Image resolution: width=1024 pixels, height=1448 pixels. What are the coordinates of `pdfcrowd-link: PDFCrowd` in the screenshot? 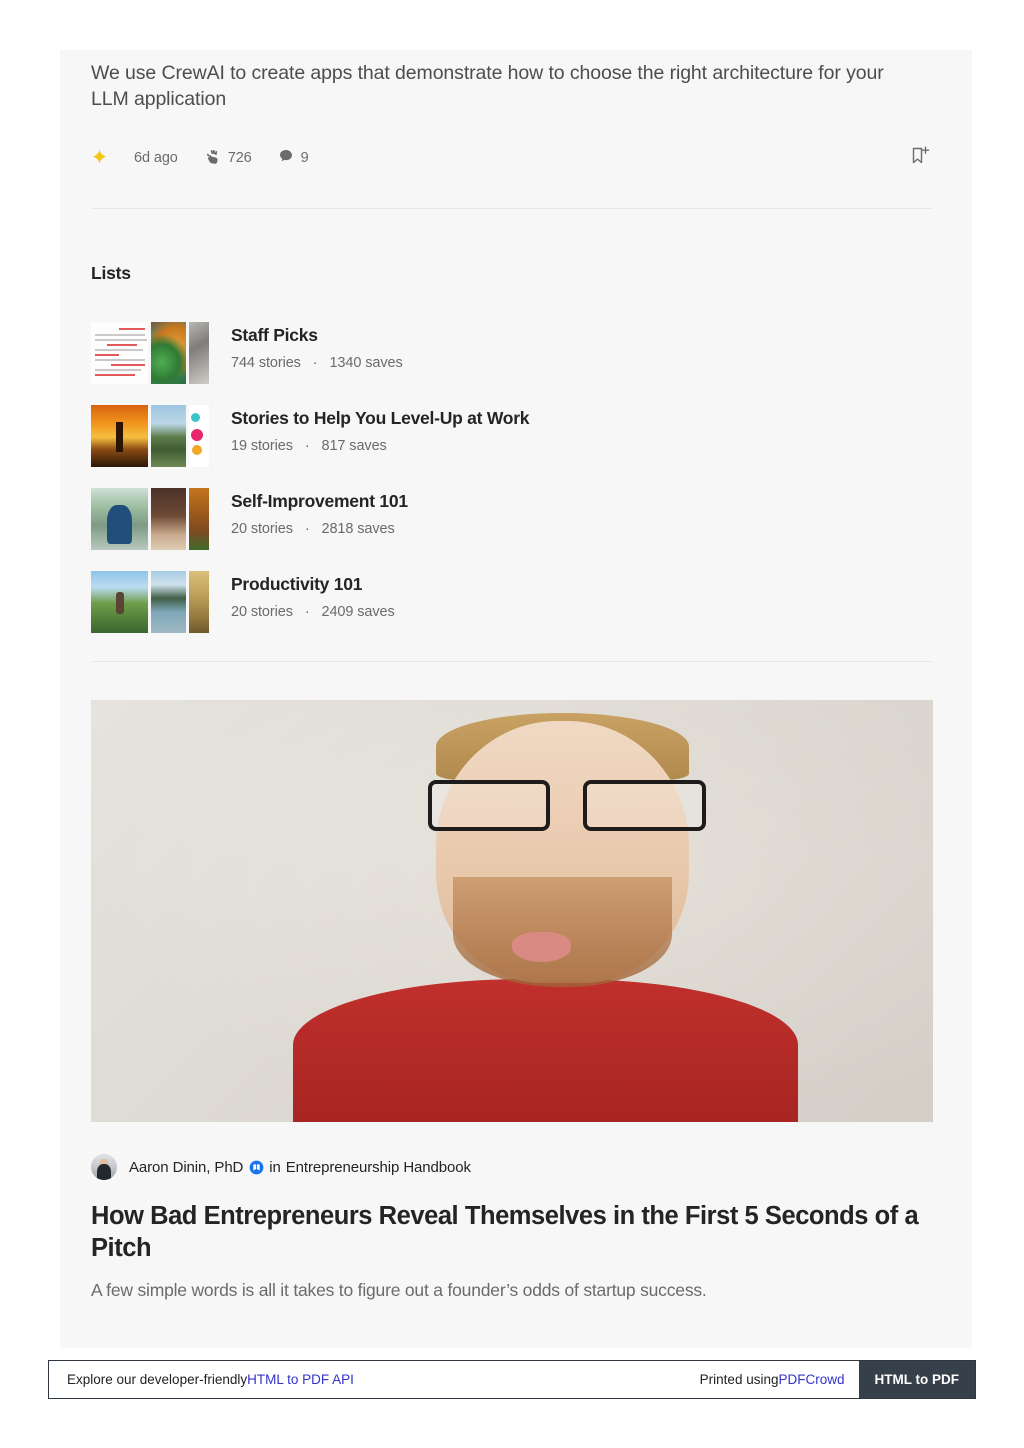 It's located at (811, 1379).